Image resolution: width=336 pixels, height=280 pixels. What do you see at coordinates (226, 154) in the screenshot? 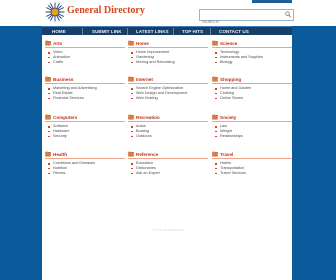
I see `category-title: Travel` at bounding box center [226, 154].